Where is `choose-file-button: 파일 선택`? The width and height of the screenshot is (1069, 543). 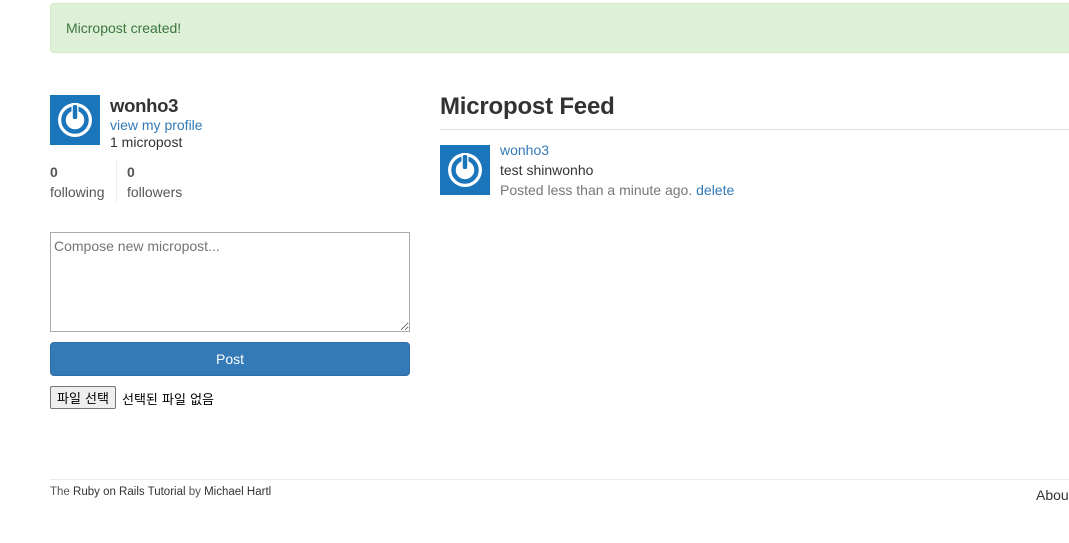 choose-file-button: 파일 선택 is located at coordinates (83, 397).